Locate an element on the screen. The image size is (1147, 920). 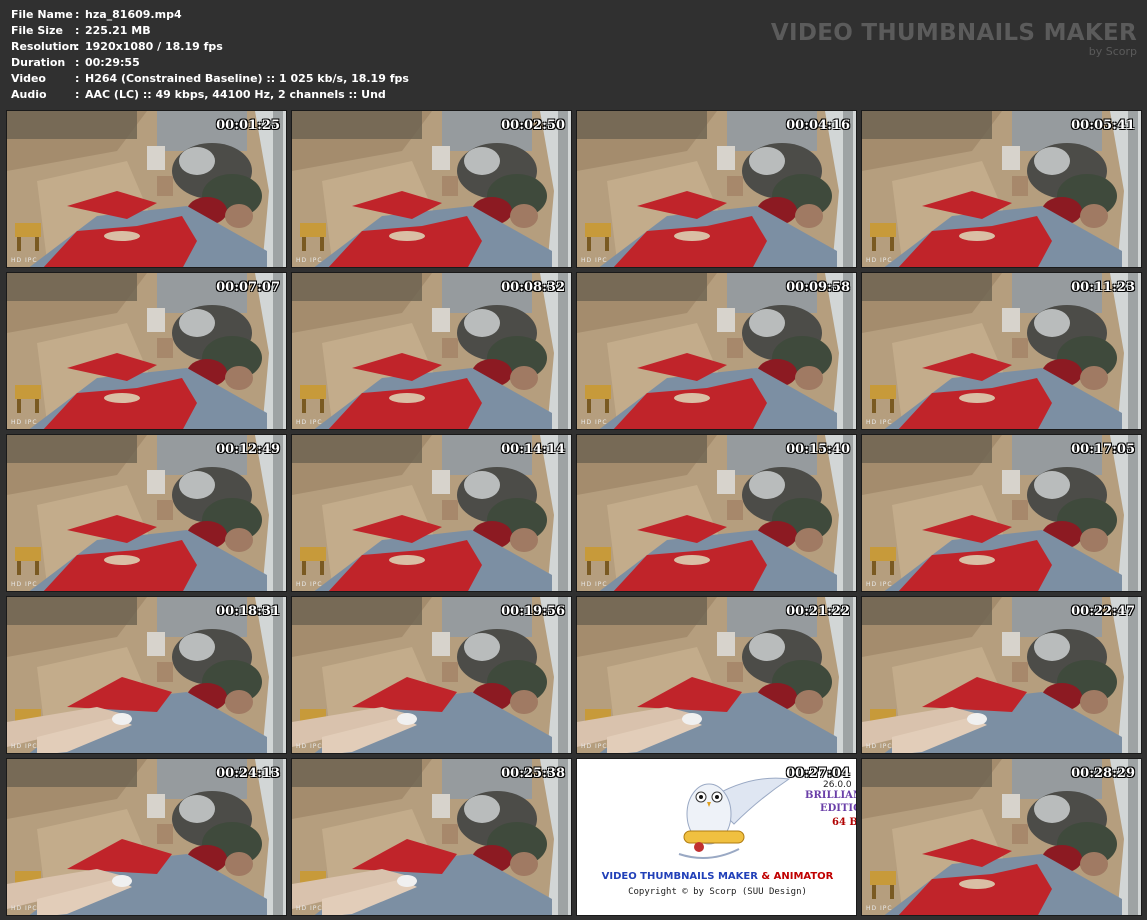
brand-logo: VIDEO THUMBNAILS MAKER by Scorp is located at coordinates (954, 39).